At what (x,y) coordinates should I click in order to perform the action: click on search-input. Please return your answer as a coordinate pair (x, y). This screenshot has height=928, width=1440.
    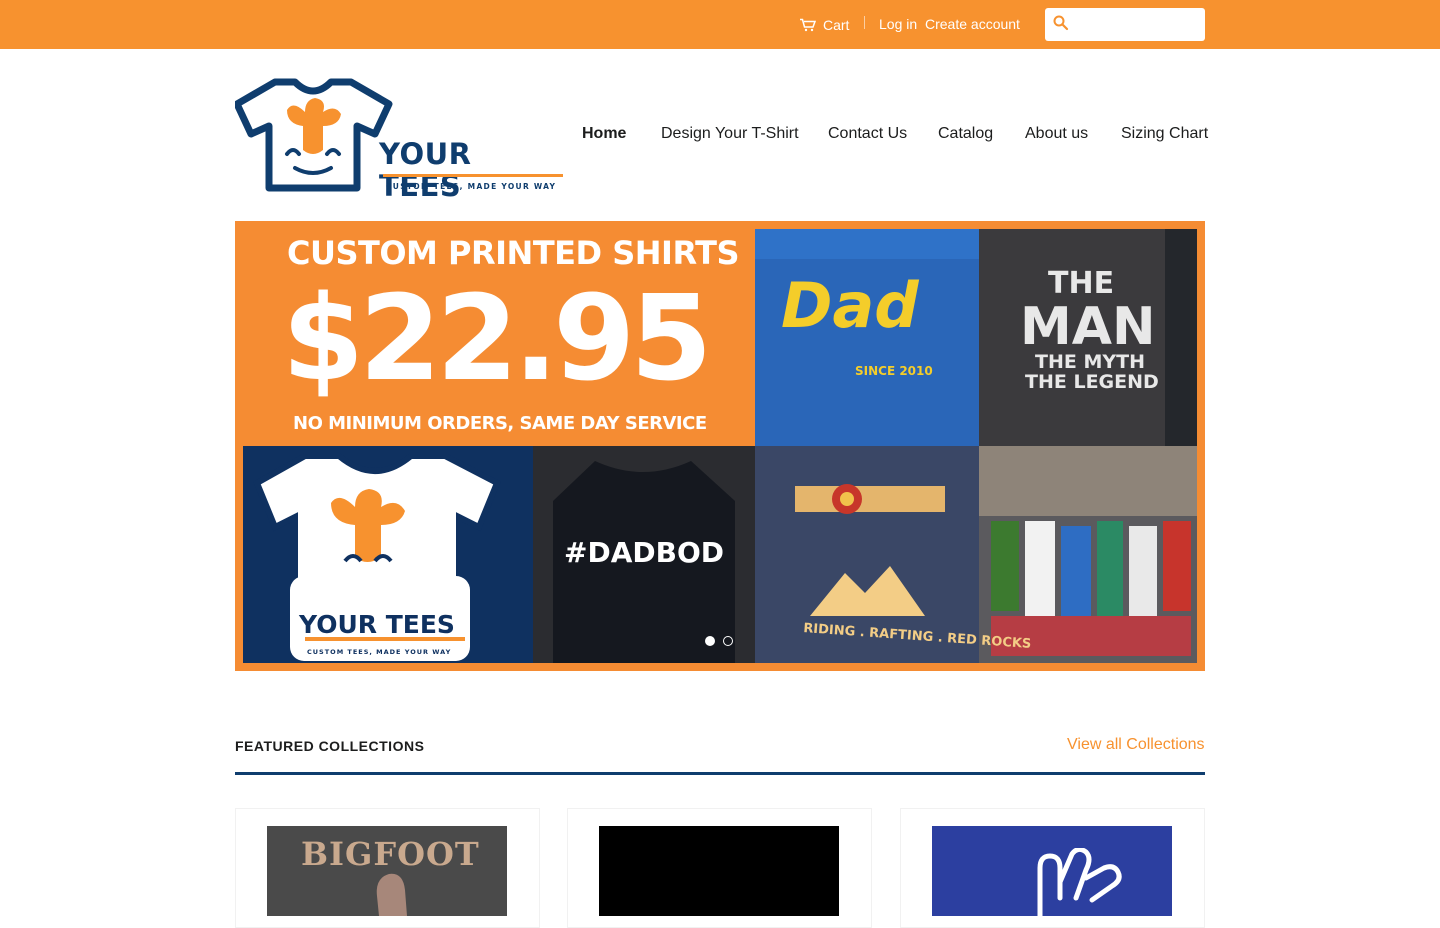
    Looking at the image, I should click on (1138, 25).